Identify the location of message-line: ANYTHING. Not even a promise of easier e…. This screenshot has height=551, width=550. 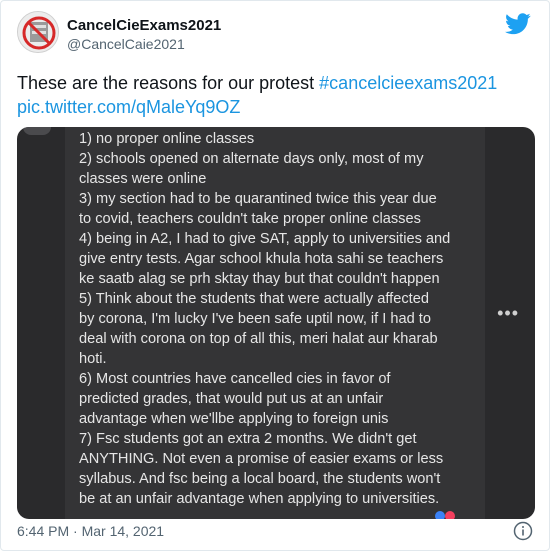
(261, 459).